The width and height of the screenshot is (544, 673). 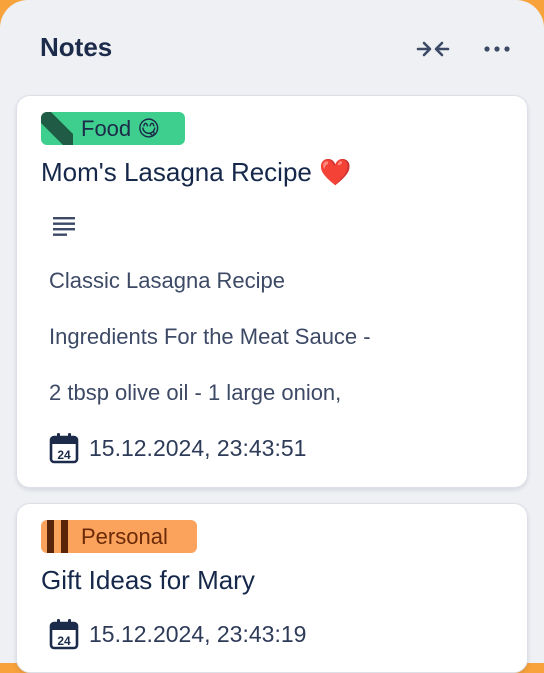 I want to click on note-content-line: Classic Lasagna Recipe, so click(x=167, y=280).